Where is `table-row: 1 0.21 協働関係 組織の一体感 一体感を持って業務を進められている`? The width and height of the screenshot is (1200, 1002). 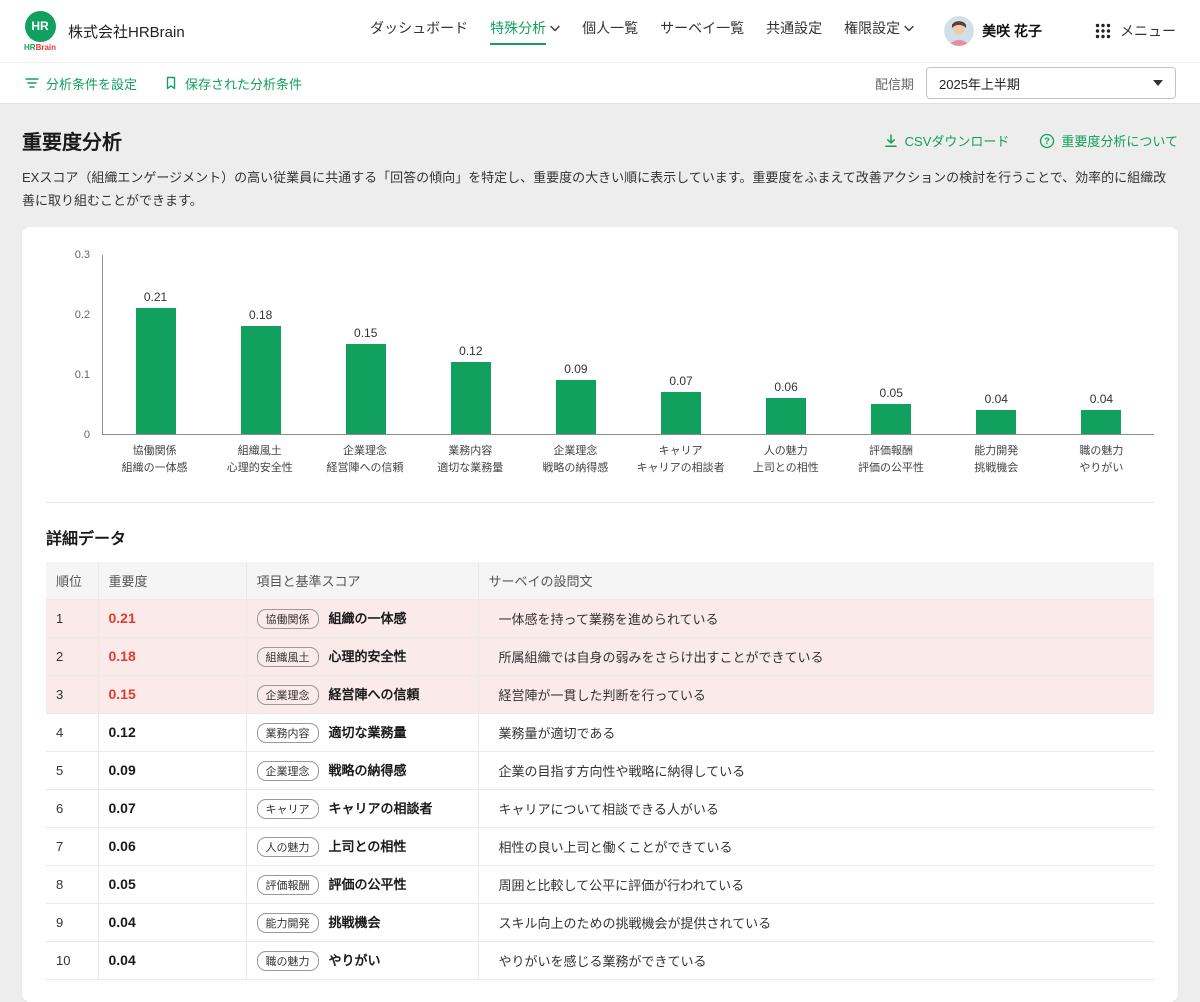 table-row: 1 0.21 協働関係 組織の一体感 一体感を持って業務を進められている is located at coordinates (600, 618).